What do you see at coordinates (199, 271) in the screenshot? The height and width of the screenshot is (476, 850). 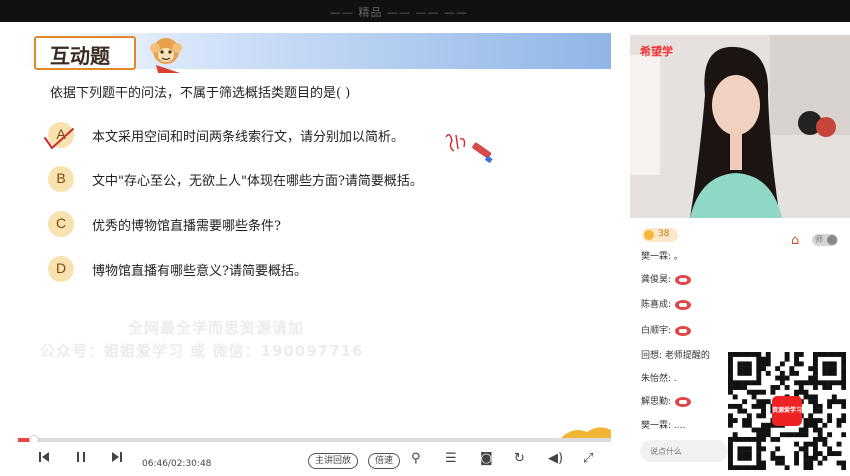 I see `option-d-text: 博物馆直播有哪些意义?请简要概括。` at bounding box center [199, 271].